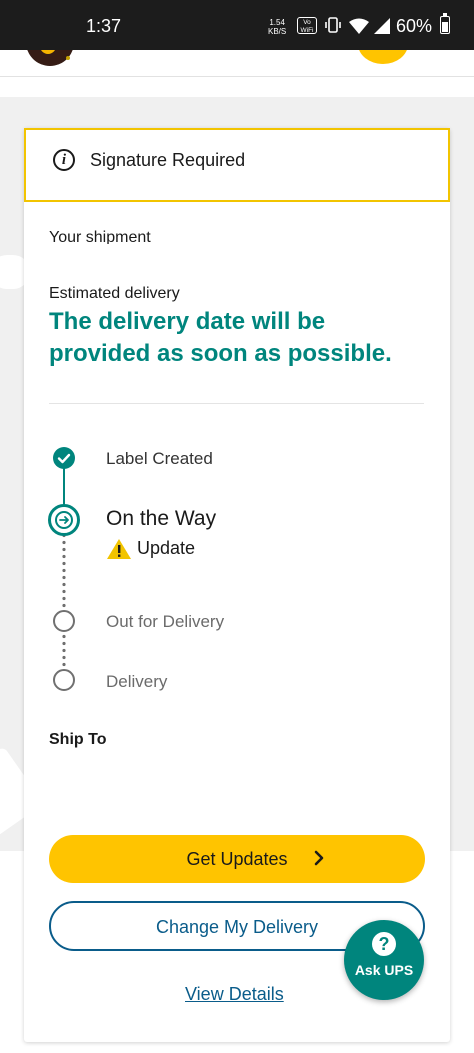 The height and width of the screenshot is (1053, 474). I want to click on checkmark-icon, so click(64, 458).